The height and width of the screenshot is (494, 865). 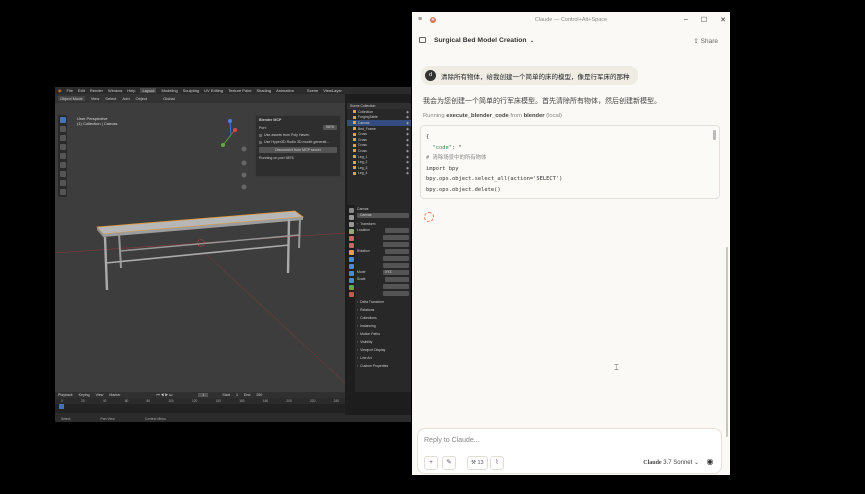 I want to click on object-menu: Object, so click(x=142, y=98).